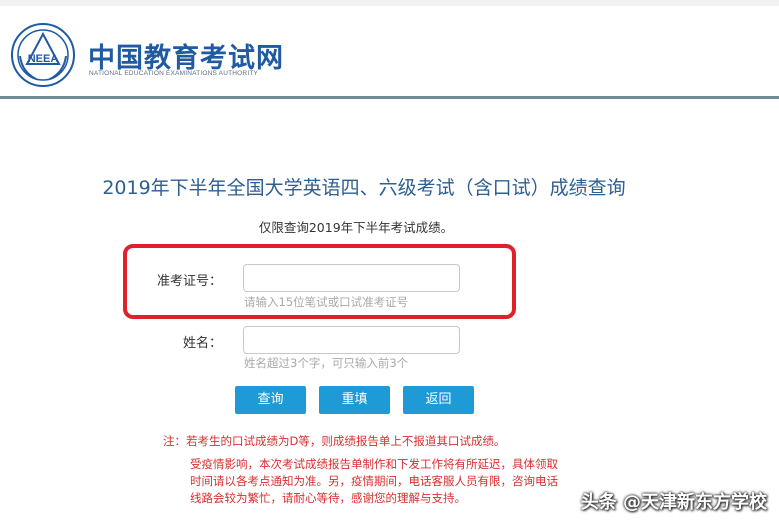 The width and height of the screenshot is (779, 526). Describe the element at coordinates (328, 498) in the screenshot. I see `note-delay-line-3: 线路会较为繁忙，请耐心等待，感谢您的理解与支持。` at that location.